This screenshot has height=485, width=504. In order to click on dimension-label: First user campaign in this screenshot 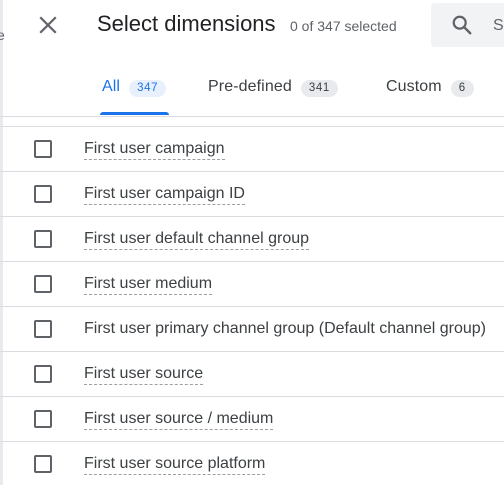, I will do `click(154, 150)`.